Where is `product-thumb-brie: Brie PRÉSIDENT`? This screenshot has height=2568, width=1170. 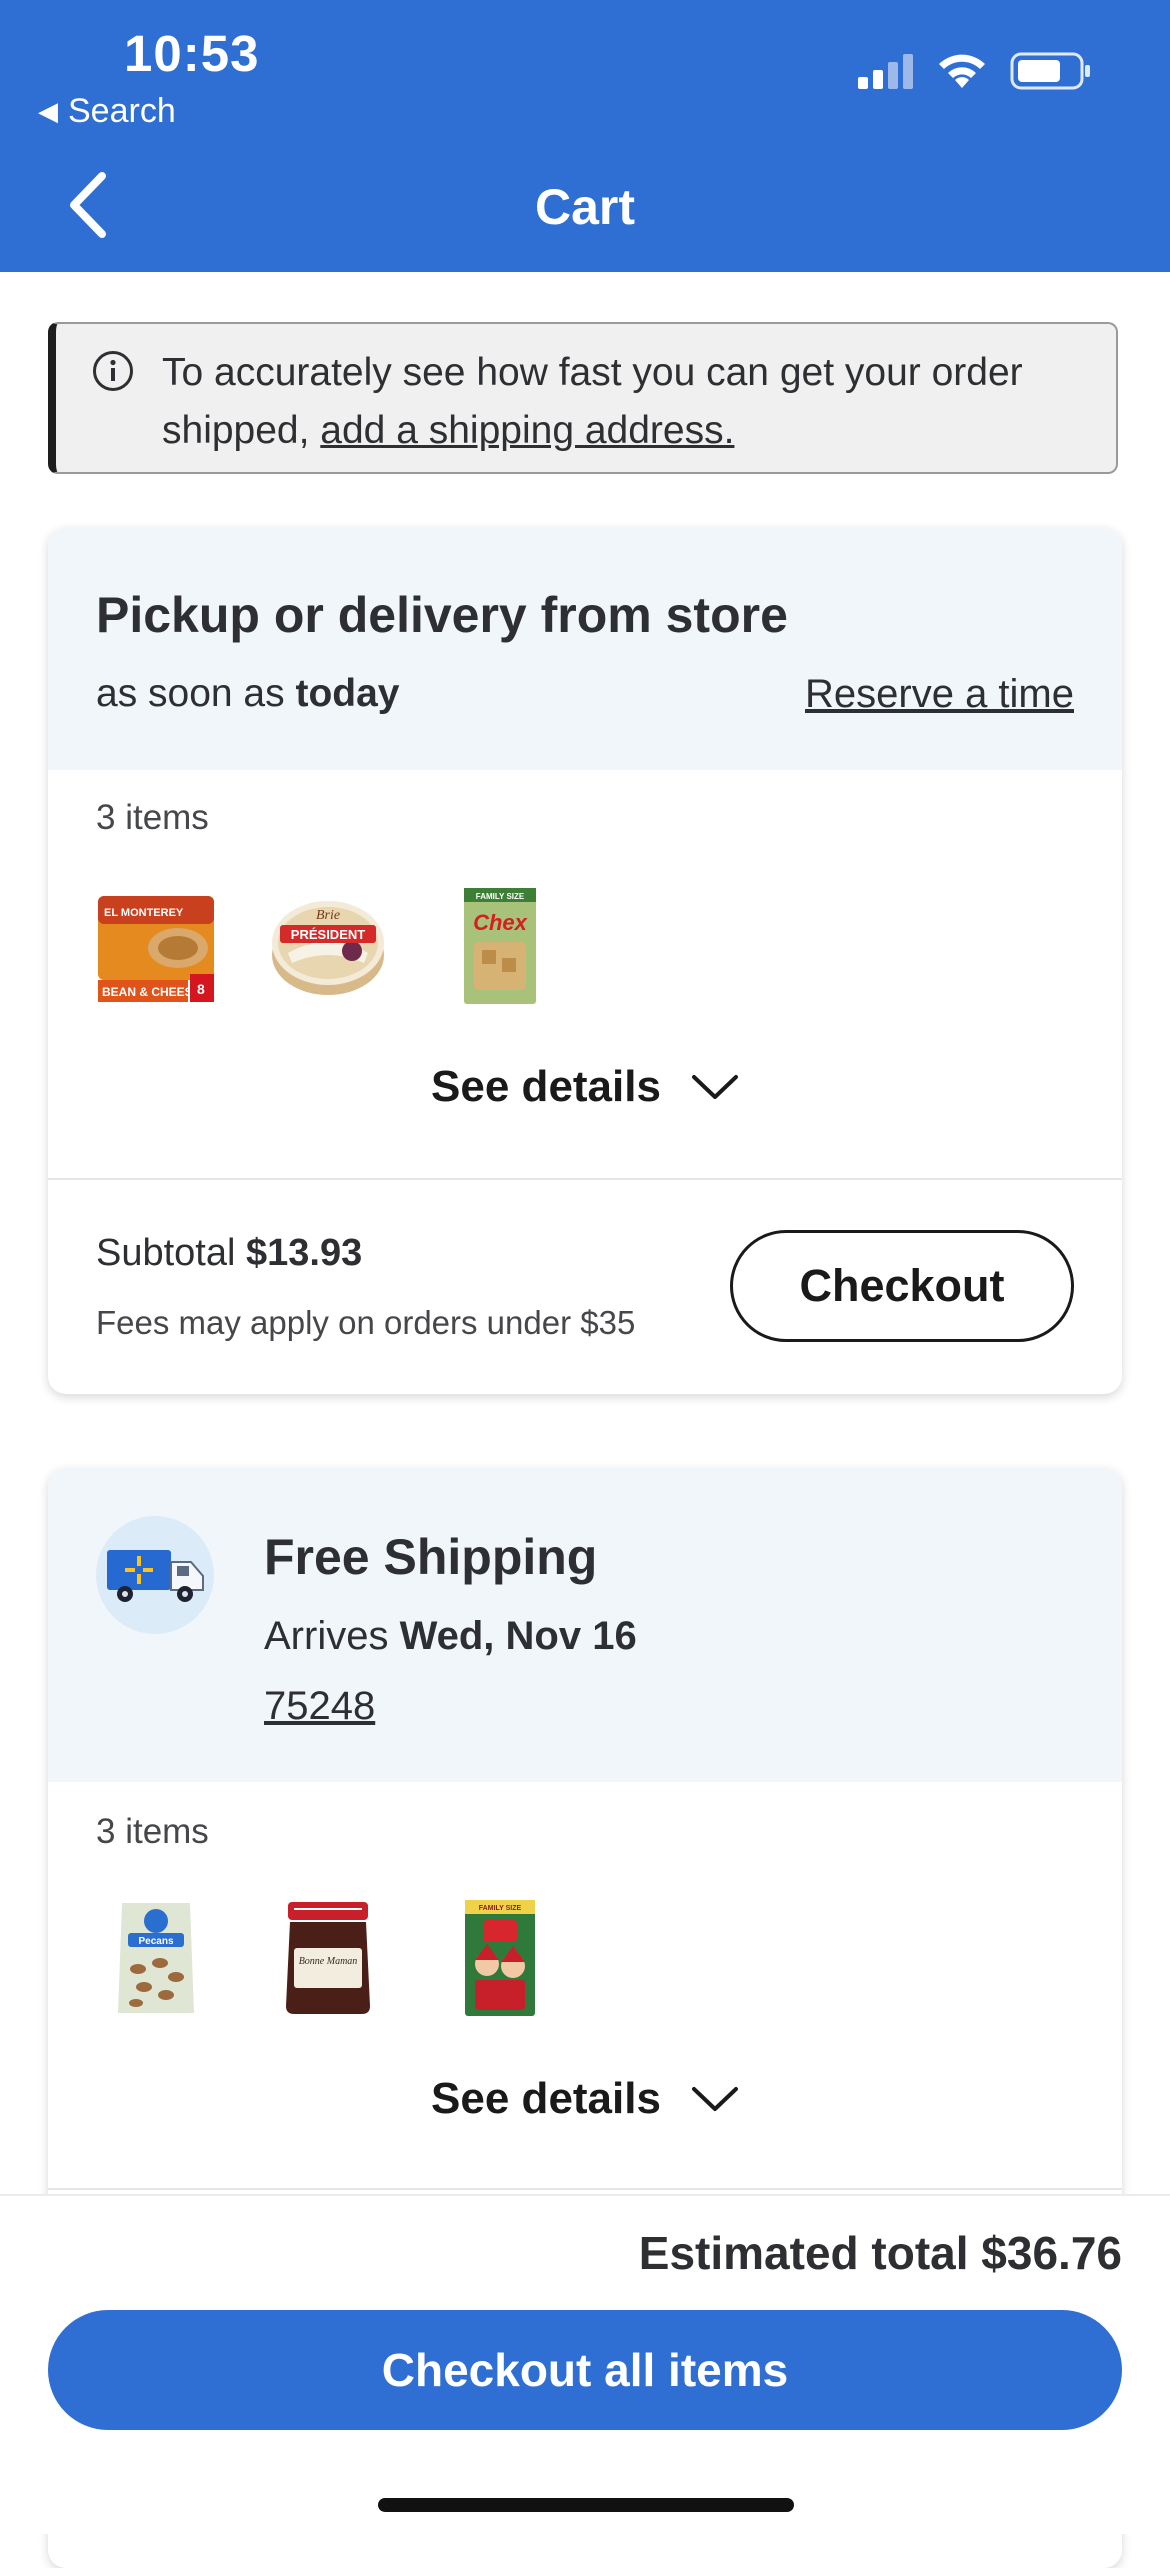
product-thumb-brie: Brie PRÉSIDENT is located at coordinates (328, 946).